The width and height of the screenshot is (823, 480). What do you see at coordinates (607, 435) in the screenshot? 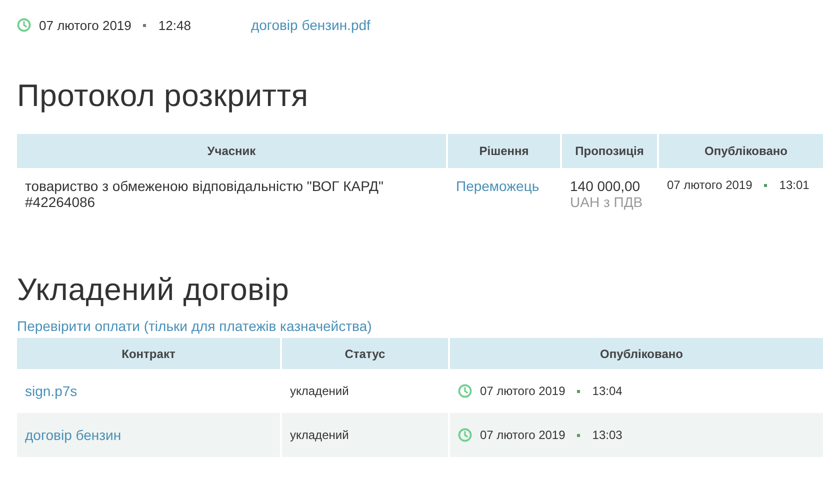
I see `publish-time: 13:03` at bounding box center [607, 435].